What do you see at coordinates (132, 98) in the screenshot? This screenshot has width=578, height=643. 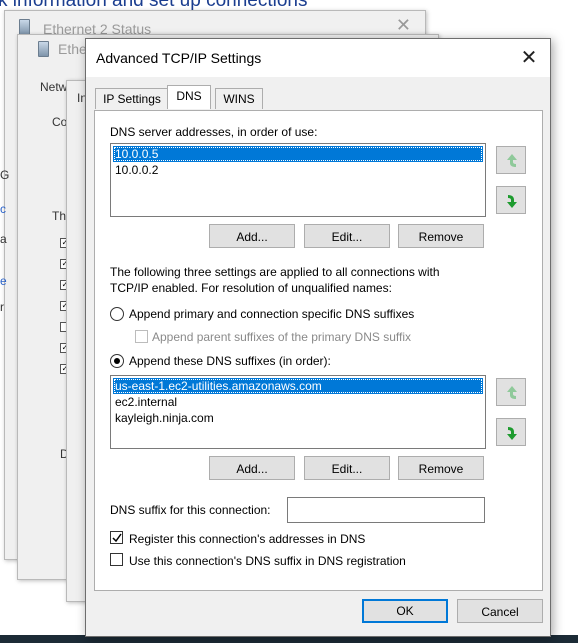 I see `tab-ip-settings: IP Settings` at bounding box center [132, 98].